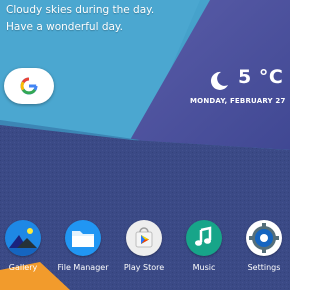 The width and height of the screenshot is (320, 290). I want to click on app-label-settings: Settings, so click(264, 267).